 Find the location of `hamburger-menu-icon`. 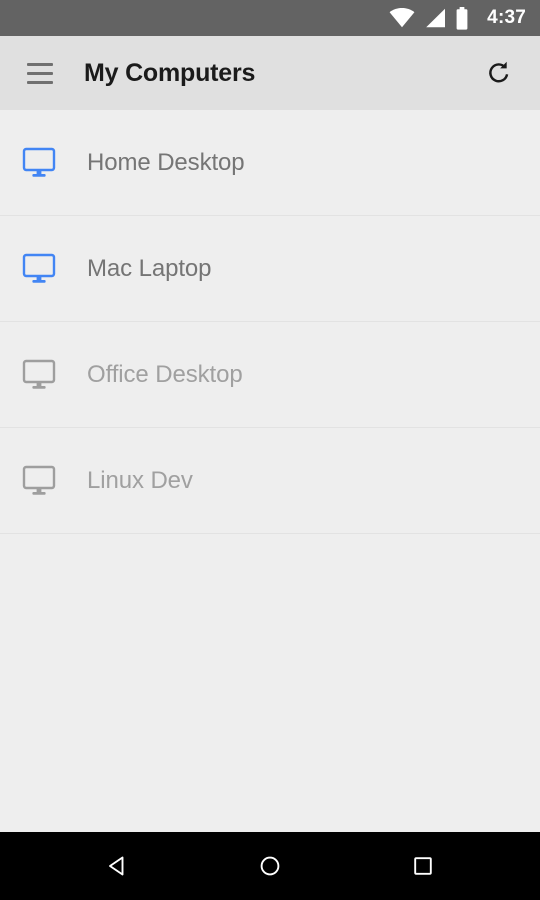

hamburger-menu-icon is located at coordinates (40, 73).